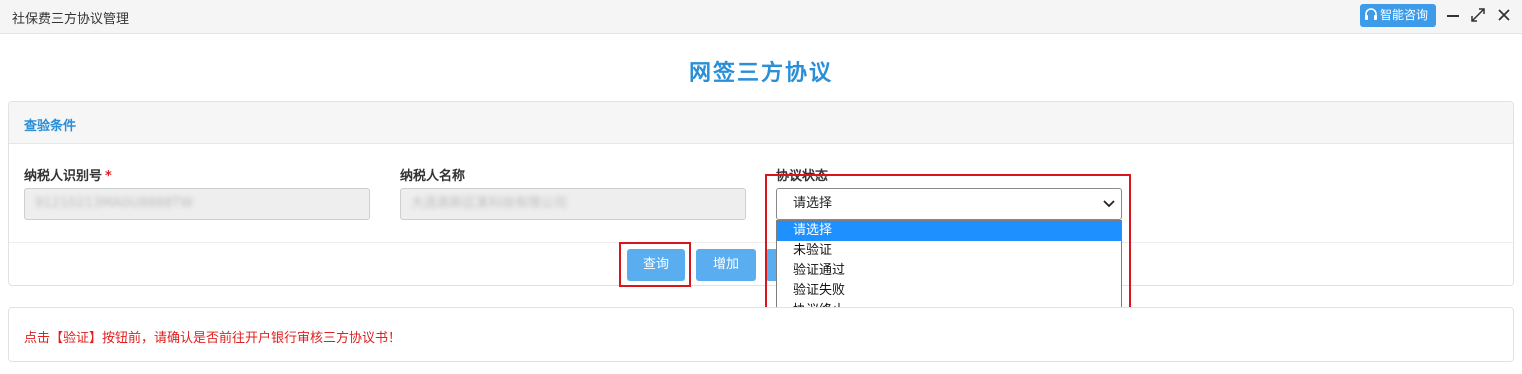 Image resolution: width=1522 pixels, height=374 pixels. Describe the element at coordinates (433, 176) in the screenshot. I see `taxpayer-name-label: 纳税人名称` at that location.